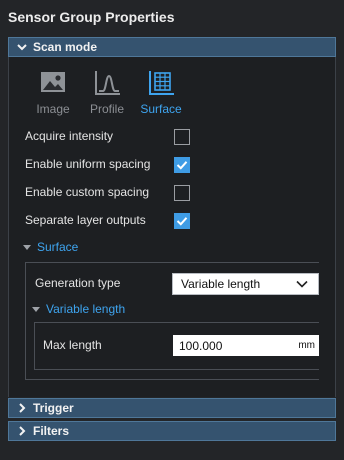  I want to click on generation-type-label: Generation type, so click(78, 283).